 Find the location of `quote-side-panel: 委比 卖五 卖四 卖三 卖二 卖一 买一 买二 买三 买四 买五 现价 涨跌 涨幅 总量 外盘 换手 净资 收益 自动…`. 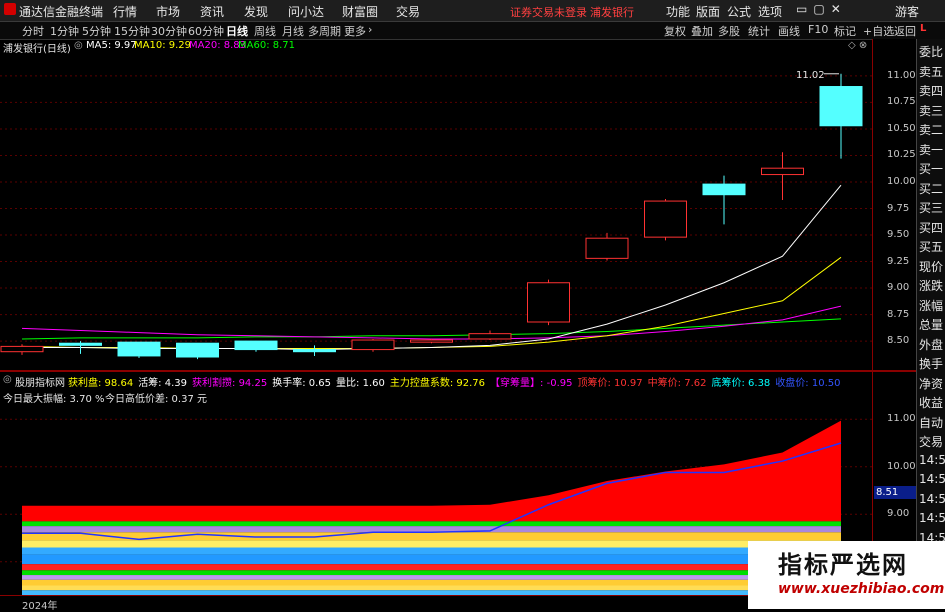

quote-side-panel: 委比 卖五 卖四 卖三 卖二 卖一 买一 买二 买三 买四 买五 现价 涨跌 涨幅 总量 外盘 换手 净资 收益 自动… is located at coordinates (930, 324).